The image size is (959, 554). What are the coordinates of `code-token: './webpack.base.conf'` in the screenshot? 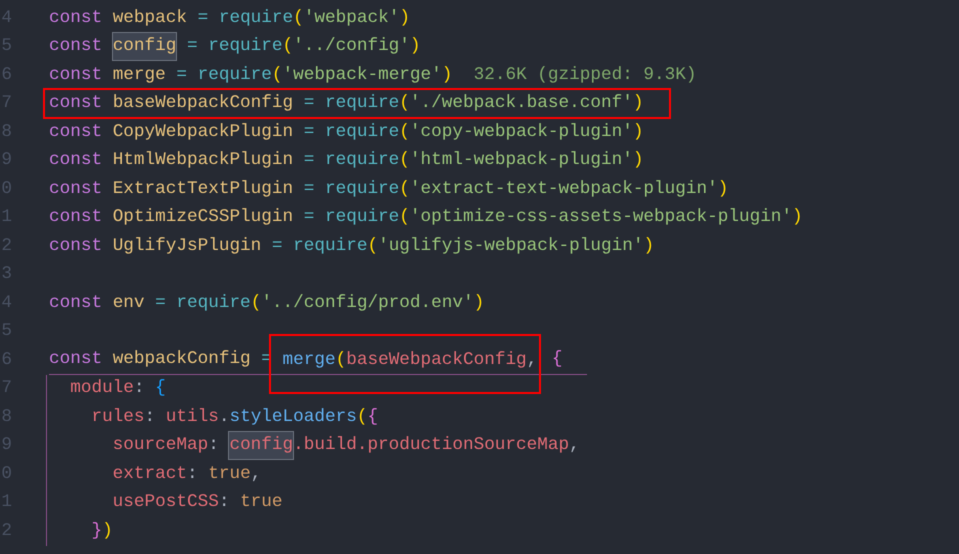 It's located at (521, 104).